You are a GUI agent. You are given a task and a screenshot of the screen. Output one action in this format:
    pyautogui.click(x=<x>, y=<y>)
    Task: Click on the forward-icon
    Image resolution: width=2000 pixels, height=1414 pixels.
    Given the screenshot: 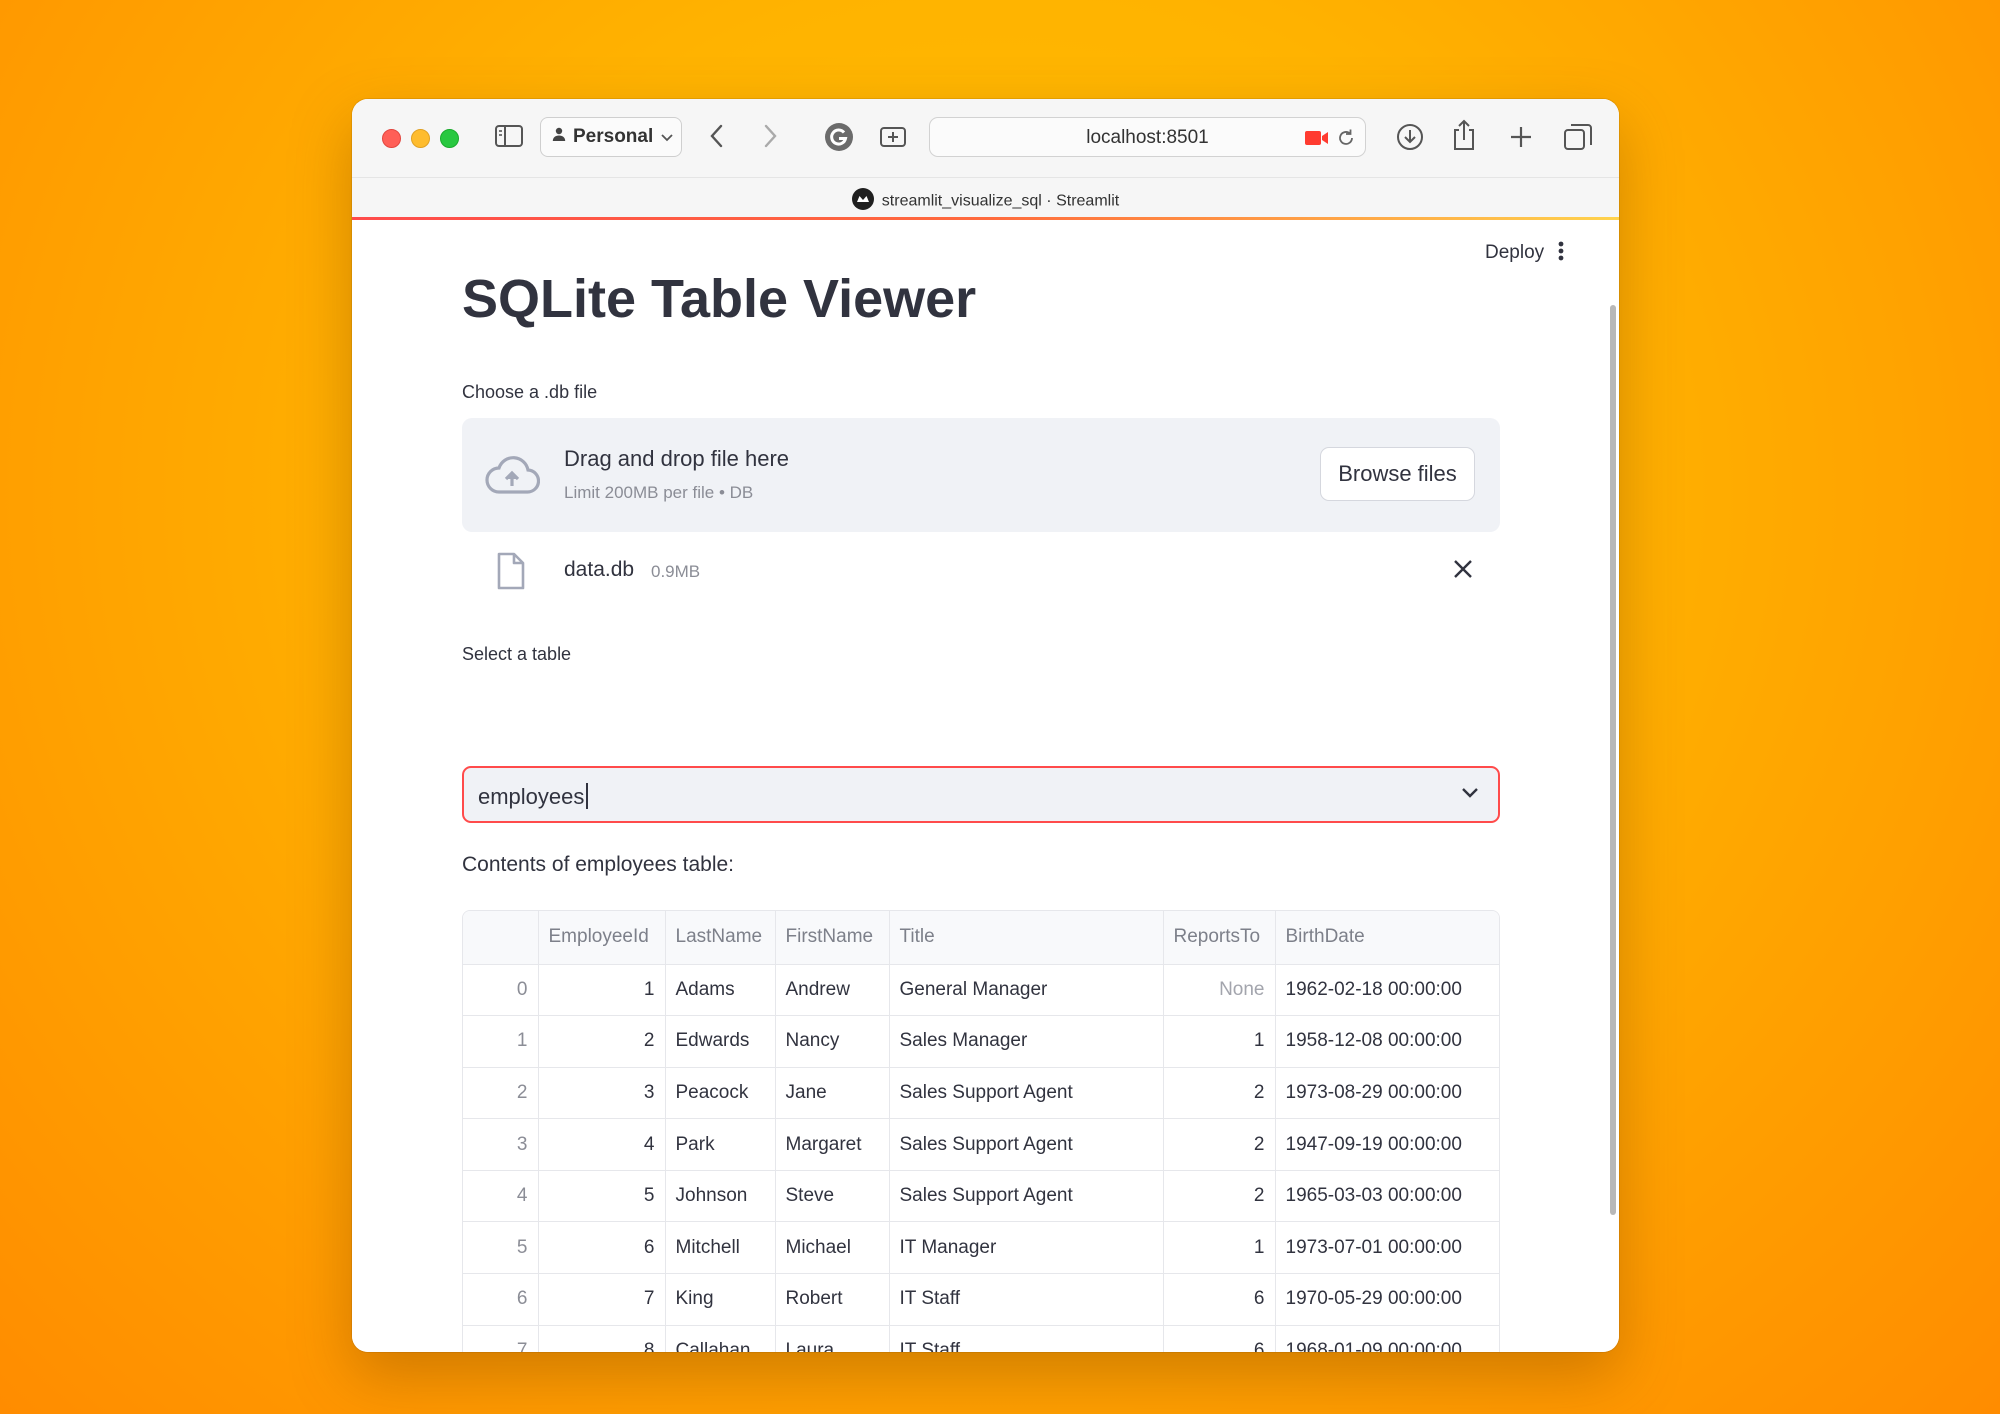 What is the action you would take?
    pyautogui.click(x=770, y=136)
    